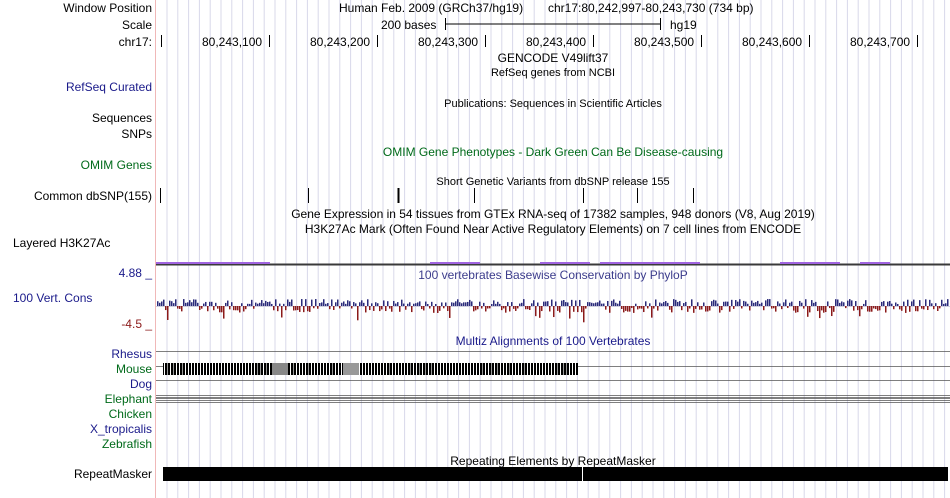  What do you see at coordinates (128, 399) in the screenshot?
I see `species-elephant-label: Elephant` at bounding box center [128, 399].